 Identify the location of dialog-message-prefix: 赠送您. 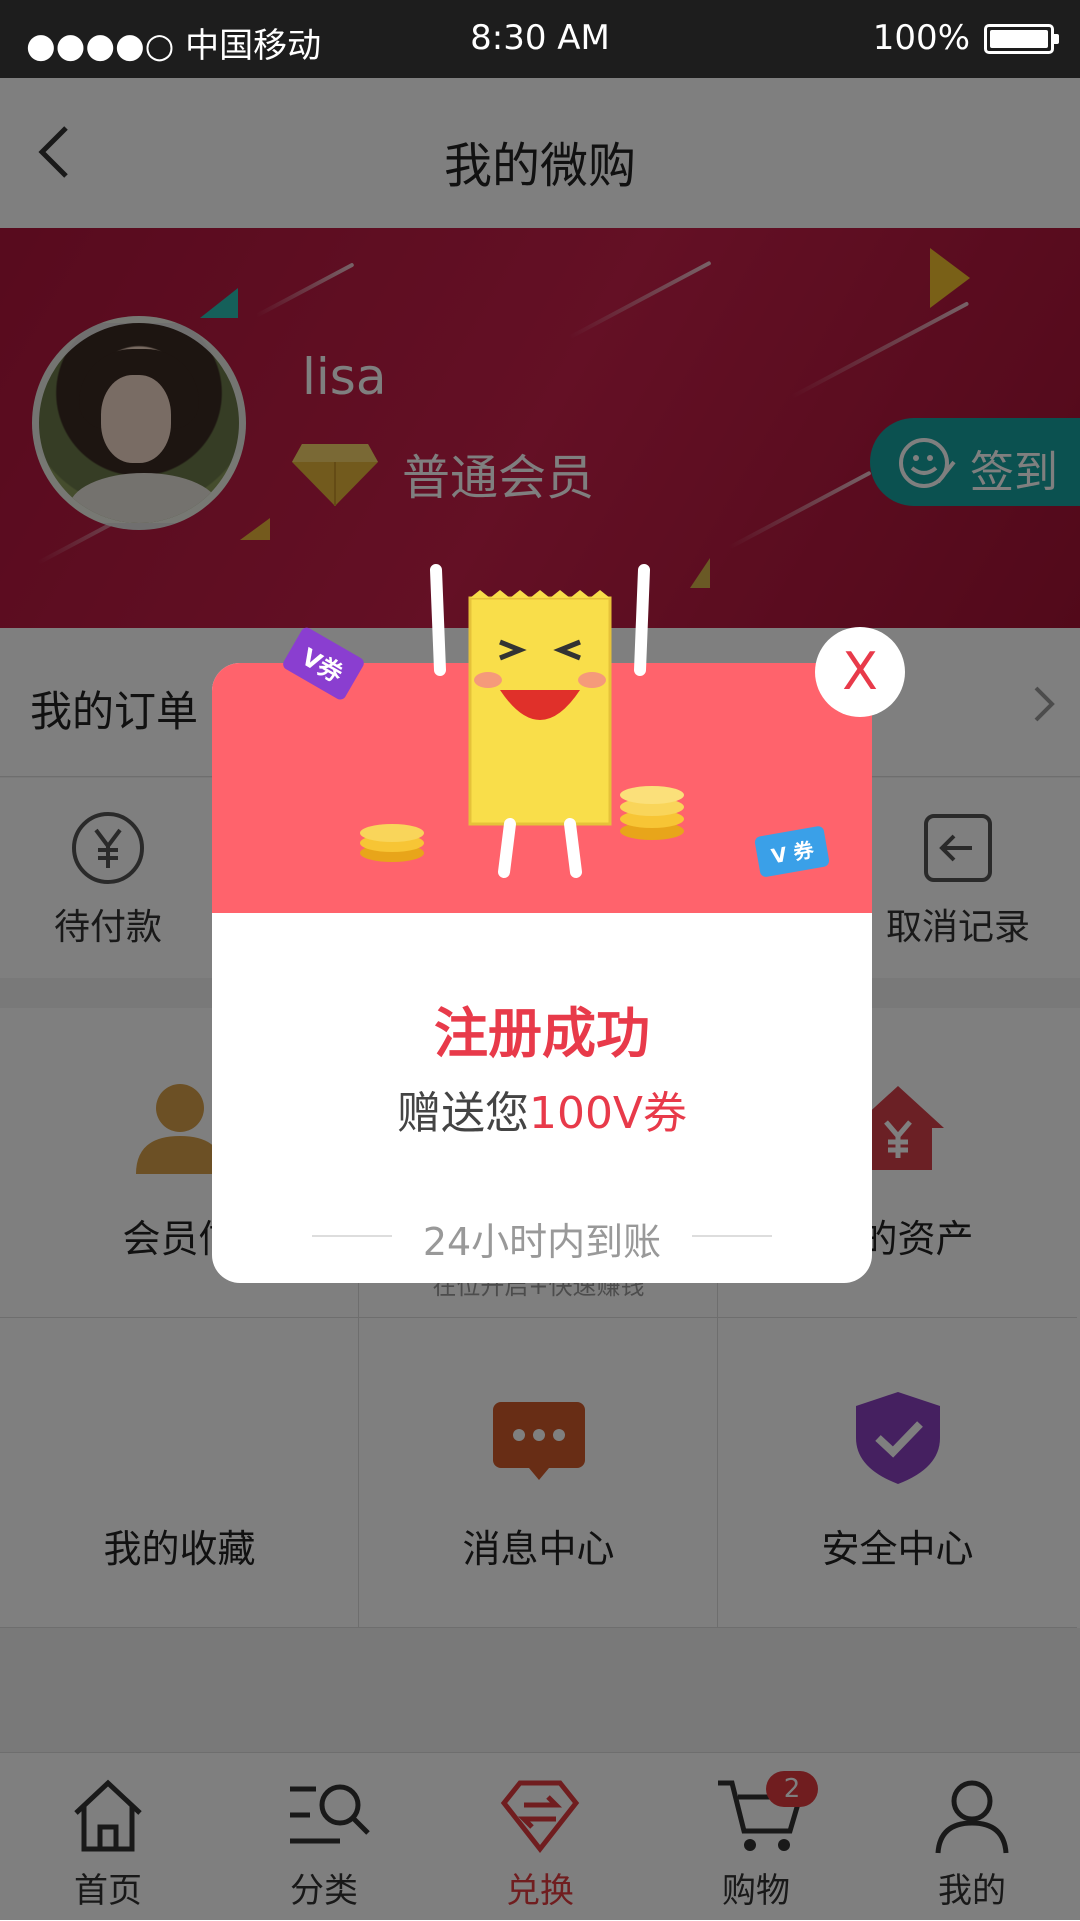
(462, 1113).